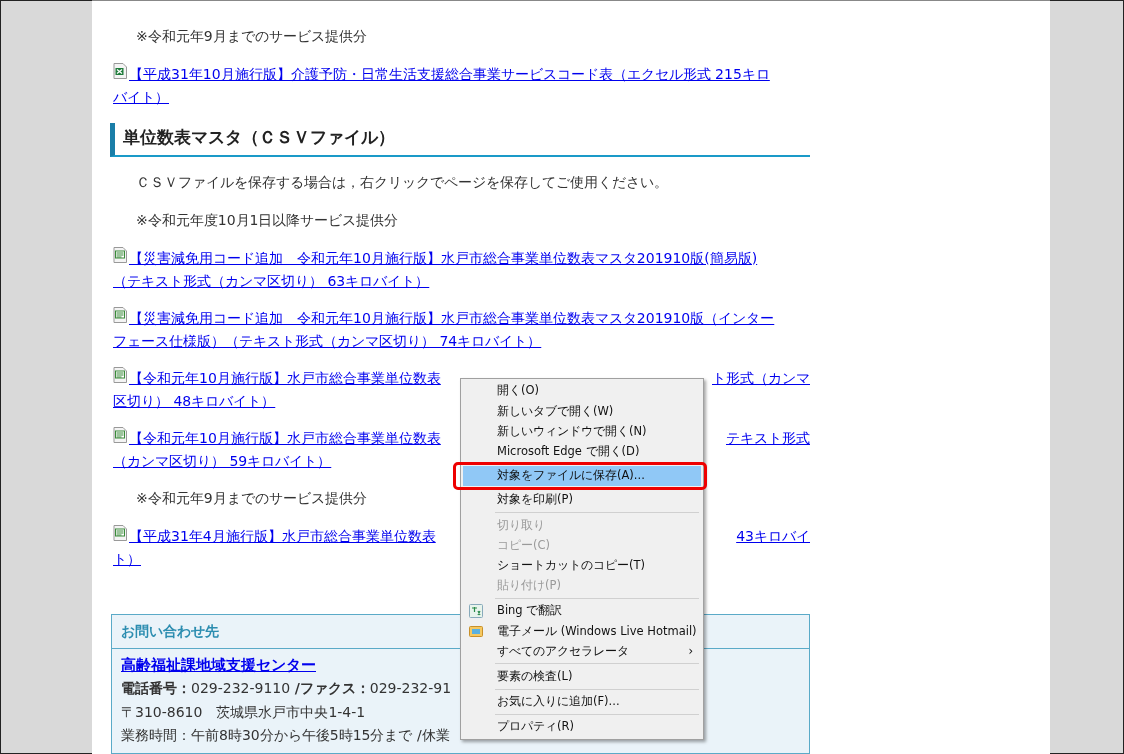 This screenshot has height=754, width=1124. I want to click on phone-text: 電話番号：029-232-9110 /ファクス：029-232-91, so click(286, 688).